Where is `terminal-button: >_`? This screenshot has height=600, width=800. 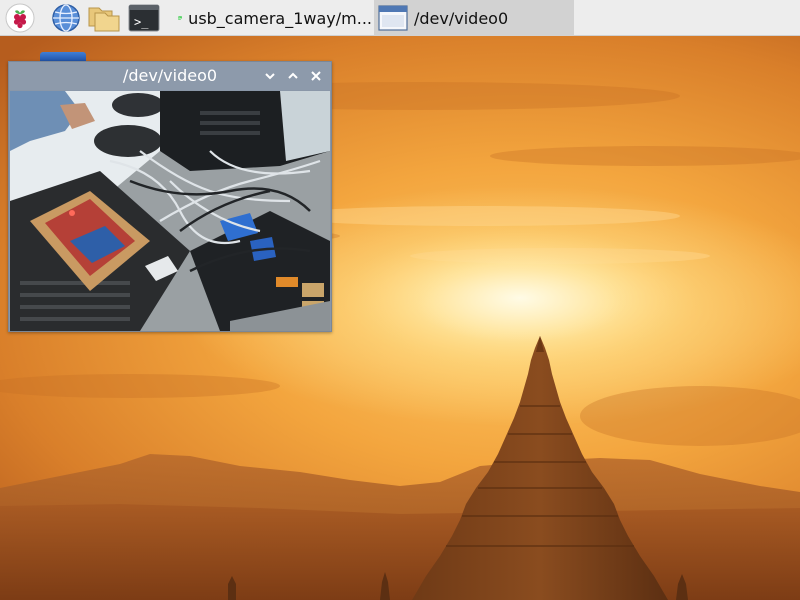 terminal-button: >_ is located at coordinates (144, 18).